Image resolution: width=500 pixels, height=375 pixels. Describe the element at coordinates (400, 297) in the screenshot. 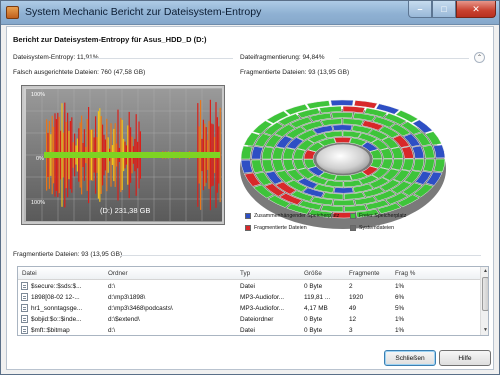

I see `cell-frag-percent: 6%` at that location.